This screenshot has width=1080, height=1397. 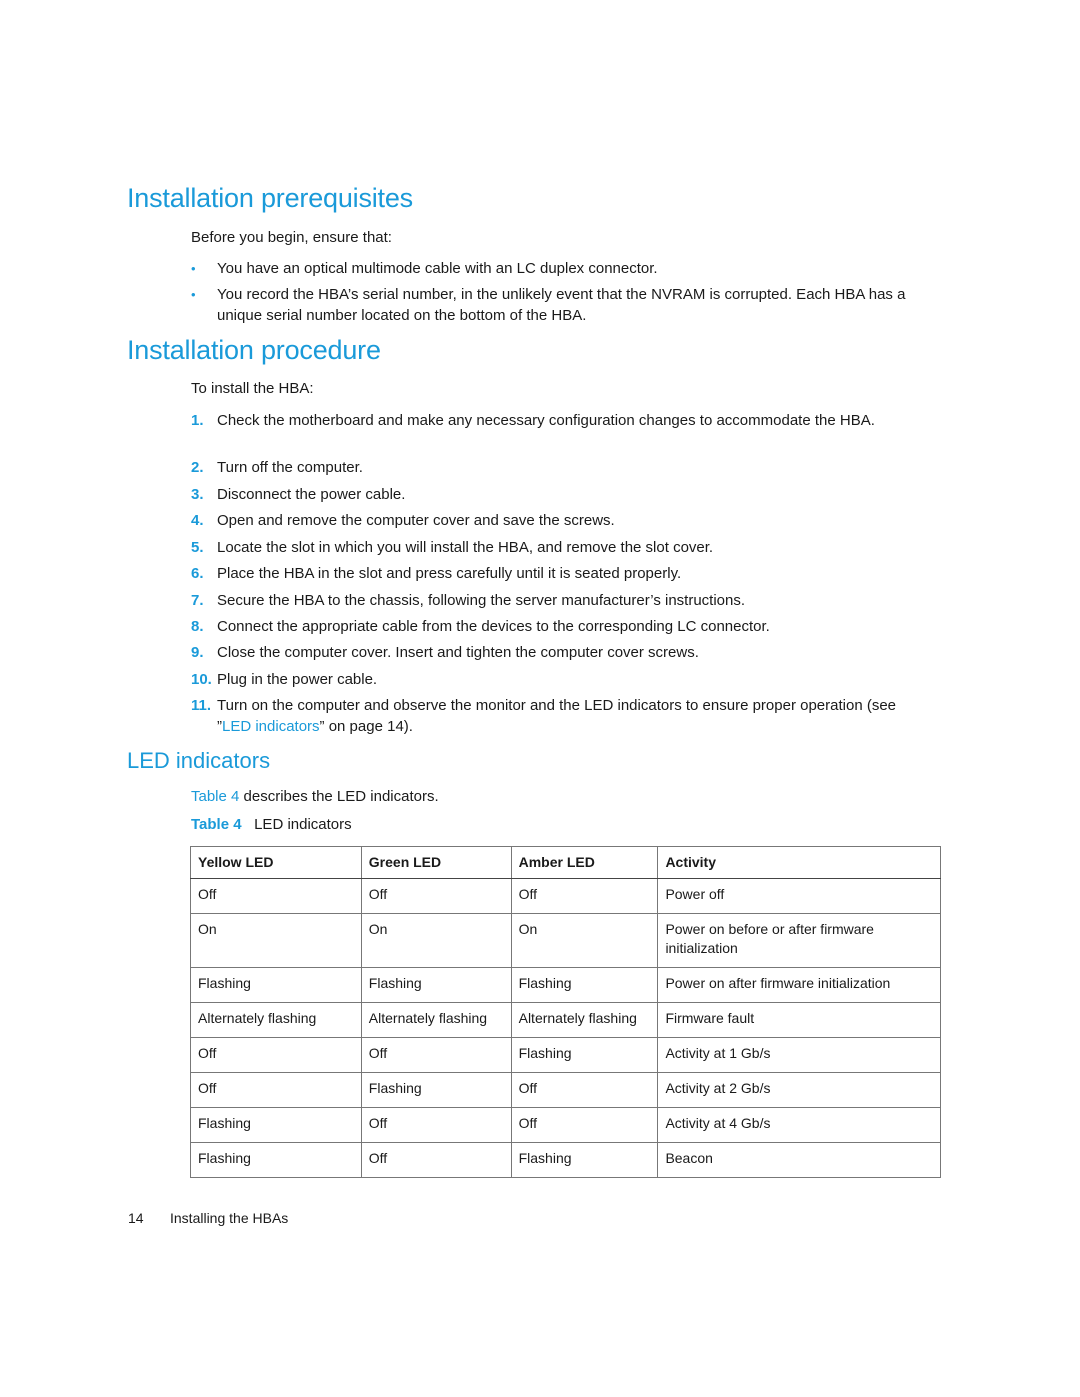 I want to click on cell-yellow: On, so click(x=276, y=940).